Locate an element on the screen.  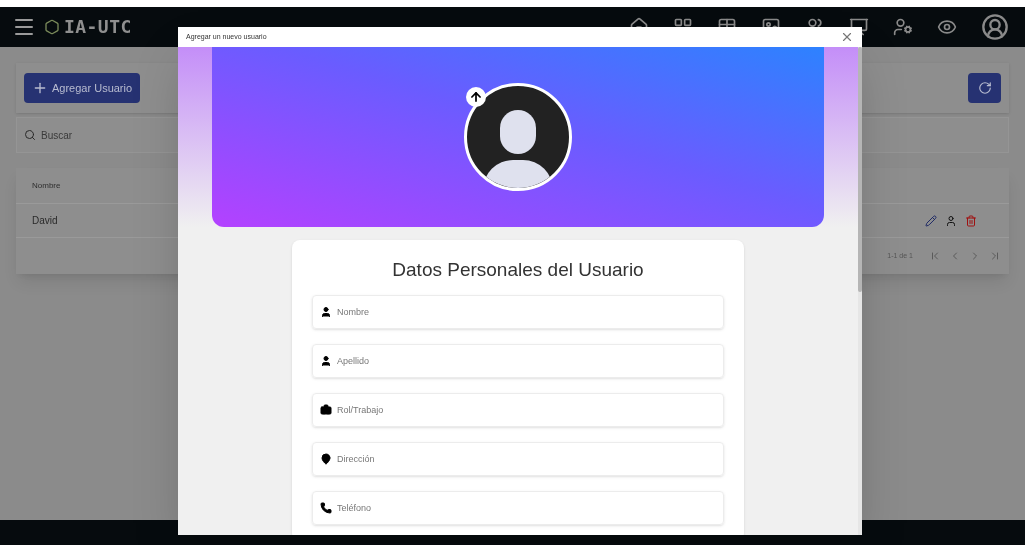
add-user-button: Agregar Usuario is located at coordinates (82, 88).